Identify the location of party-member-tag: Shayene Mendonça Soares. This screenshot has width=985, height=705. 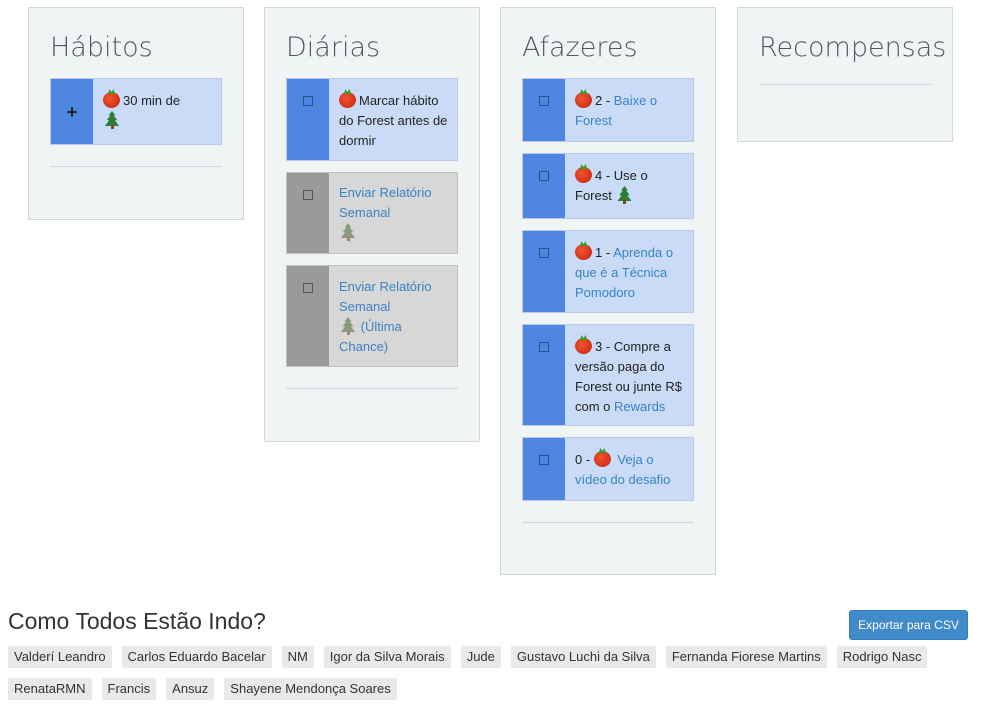
(310, 689).